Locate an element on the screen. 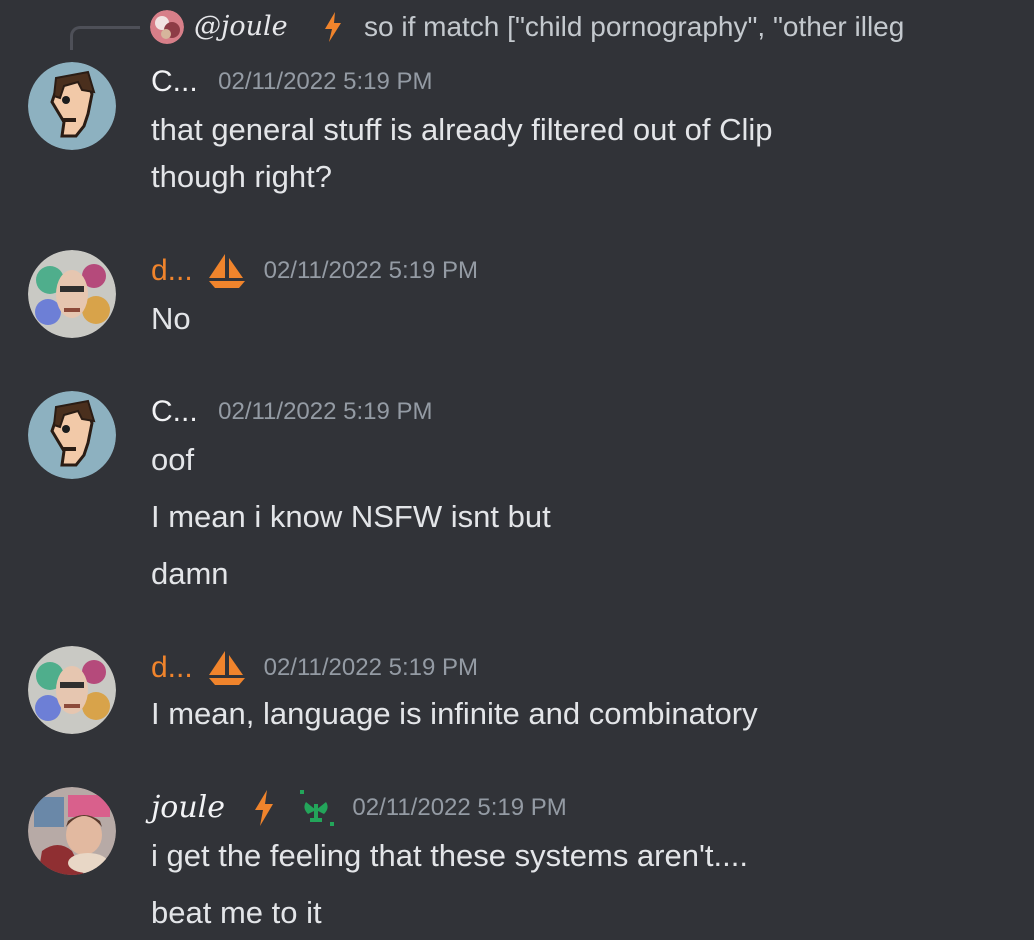 This screenshot has width=1034, height=940. message-line: I mean i know NSFW isnt but is located at coordinates (351, 516).